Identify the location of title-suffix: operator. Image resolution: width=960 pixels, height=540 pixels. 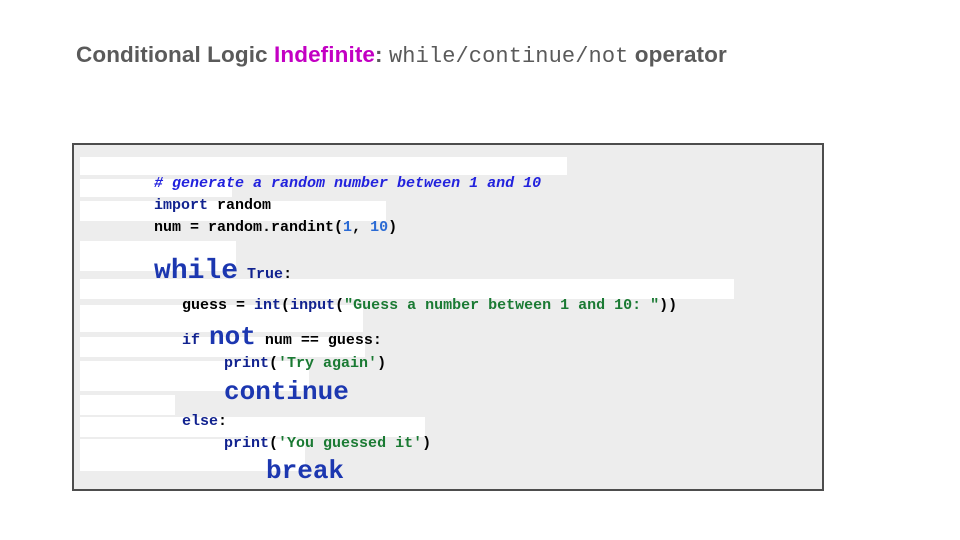
(677, 54).